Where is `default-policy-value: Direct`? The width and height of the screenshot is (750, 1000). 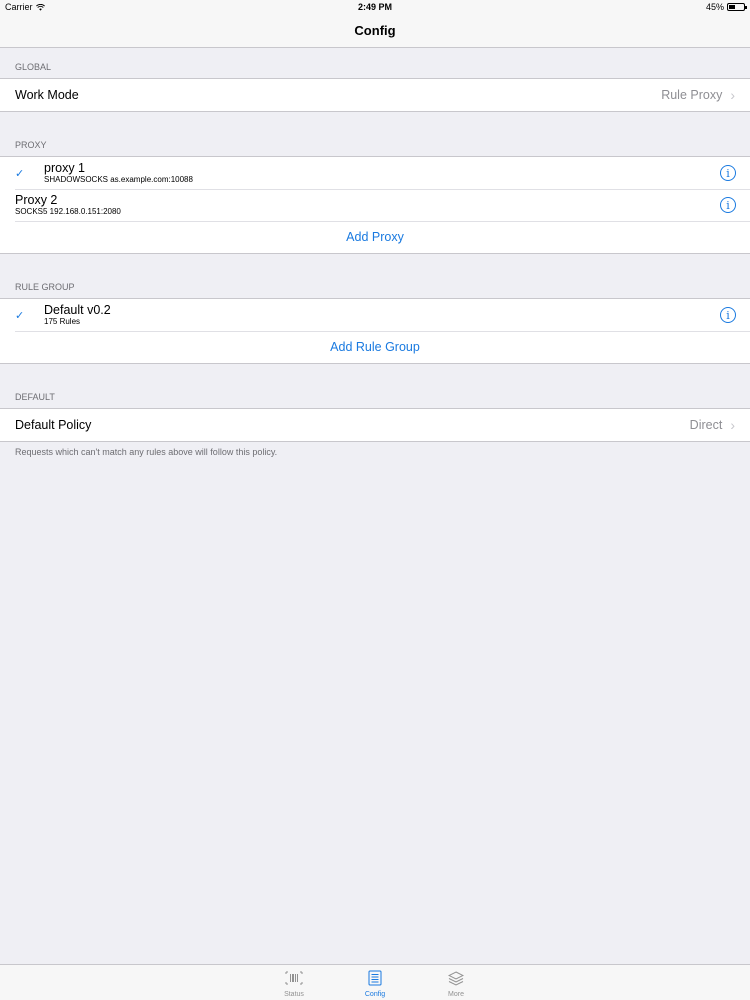 default-policy-value: Direct is located at coordinates (706, 425).